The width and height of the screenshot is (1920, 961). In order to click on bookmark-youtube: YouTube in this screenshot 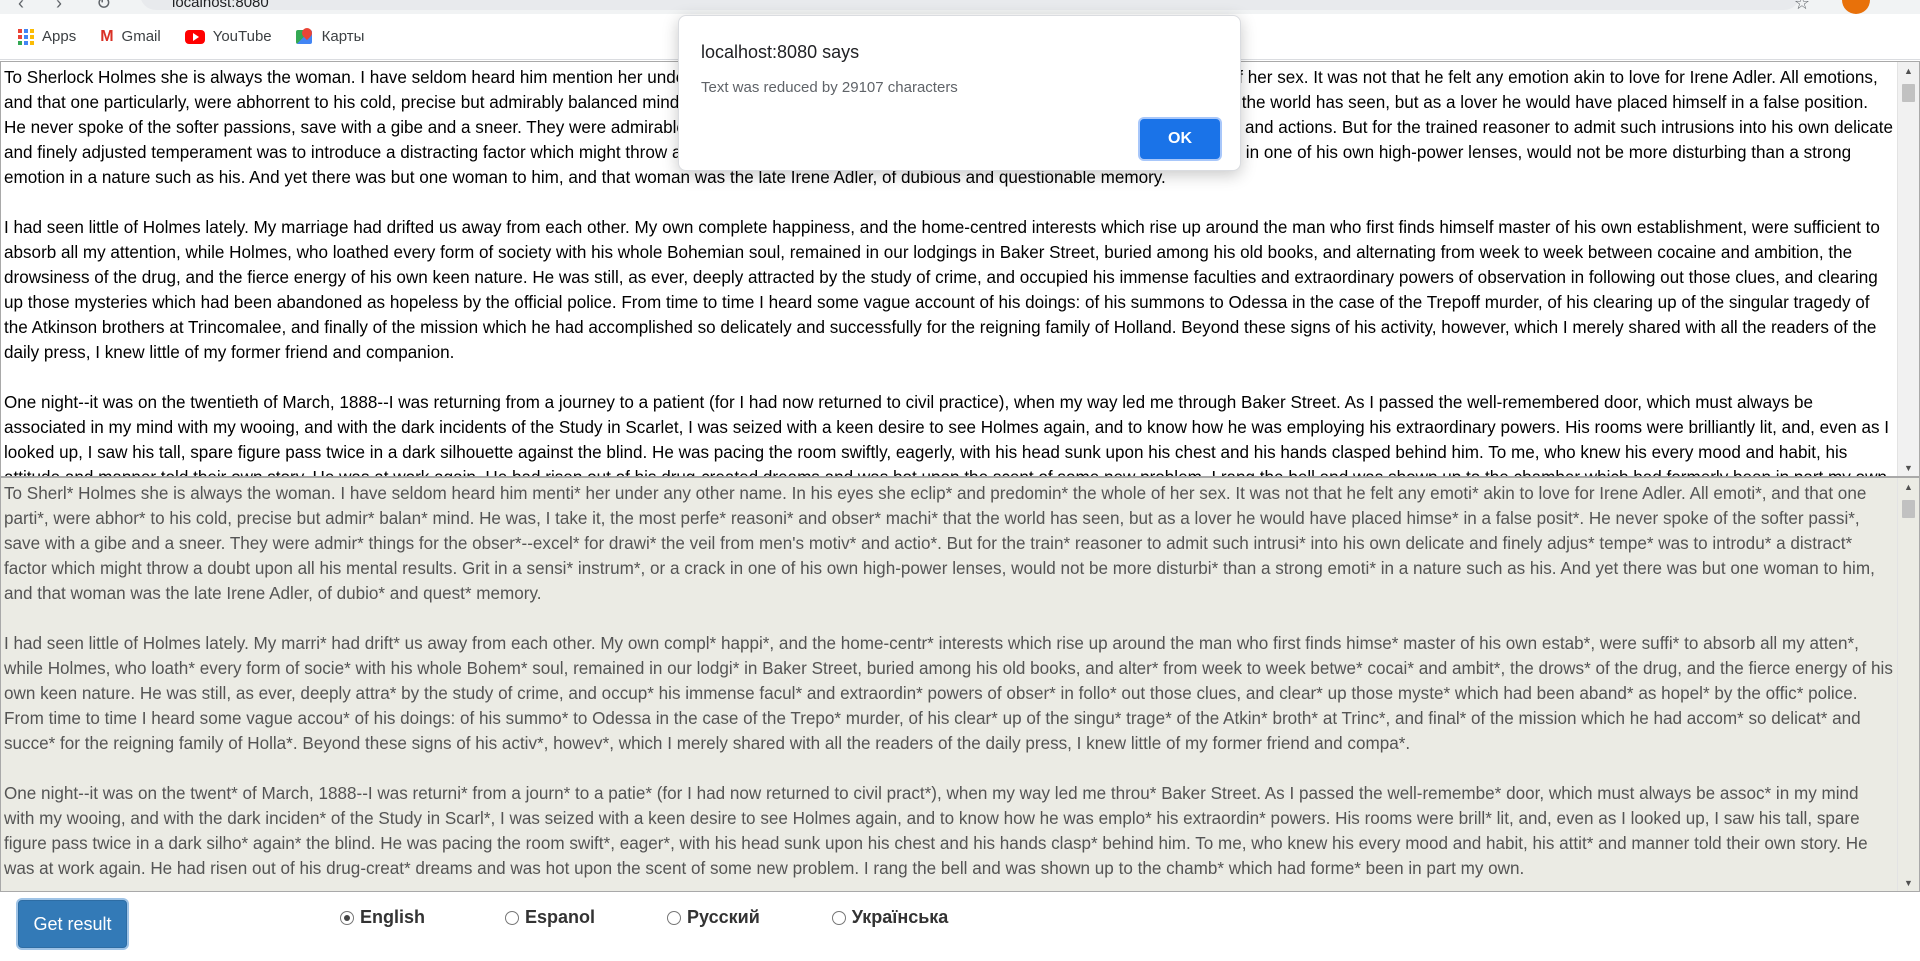, I will do `click(228, 36)`.